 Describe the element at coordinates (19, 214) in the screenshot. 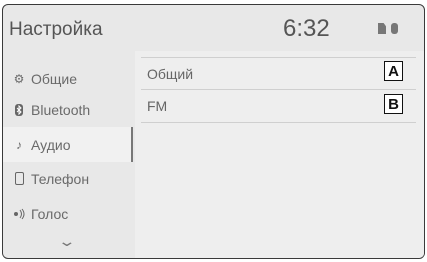

I see `voice-icon` at that location.